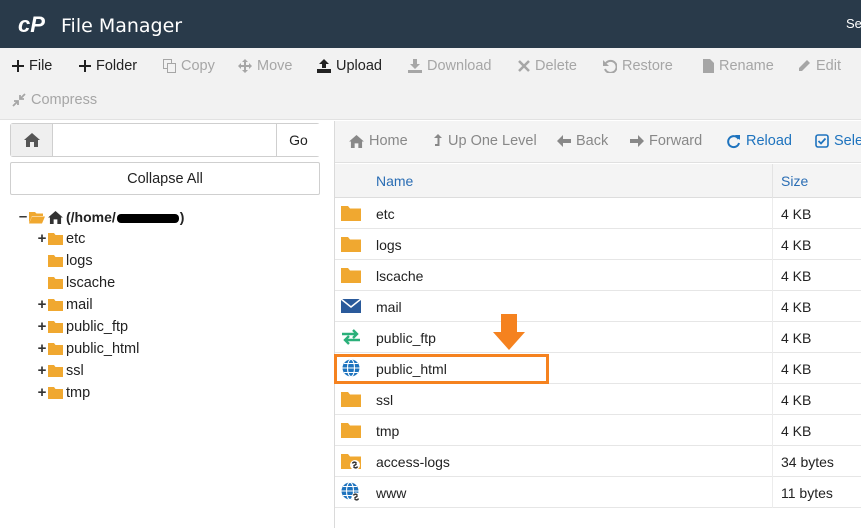  Describe the element at coordinates (759, 141) in the screenshot. I see `reload-button: Reload` at that location.